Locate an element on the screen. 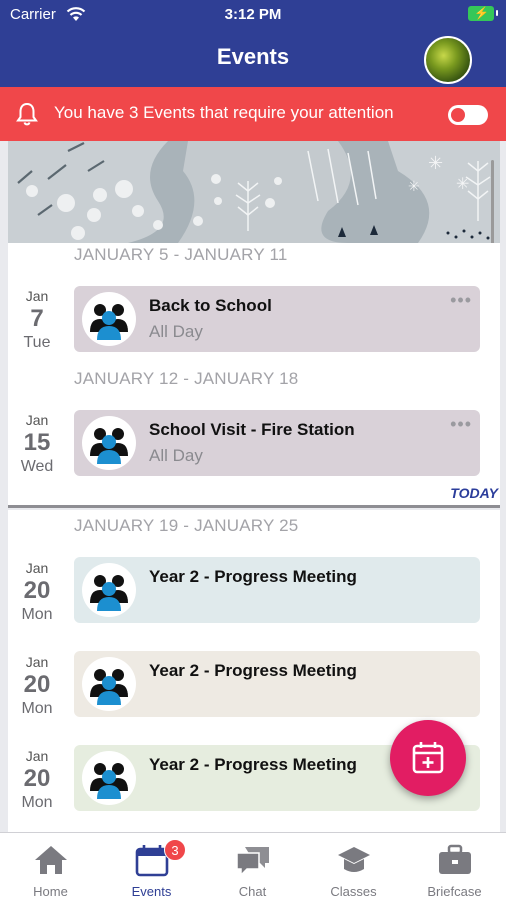  avatar is located at coordinates (448, 60).